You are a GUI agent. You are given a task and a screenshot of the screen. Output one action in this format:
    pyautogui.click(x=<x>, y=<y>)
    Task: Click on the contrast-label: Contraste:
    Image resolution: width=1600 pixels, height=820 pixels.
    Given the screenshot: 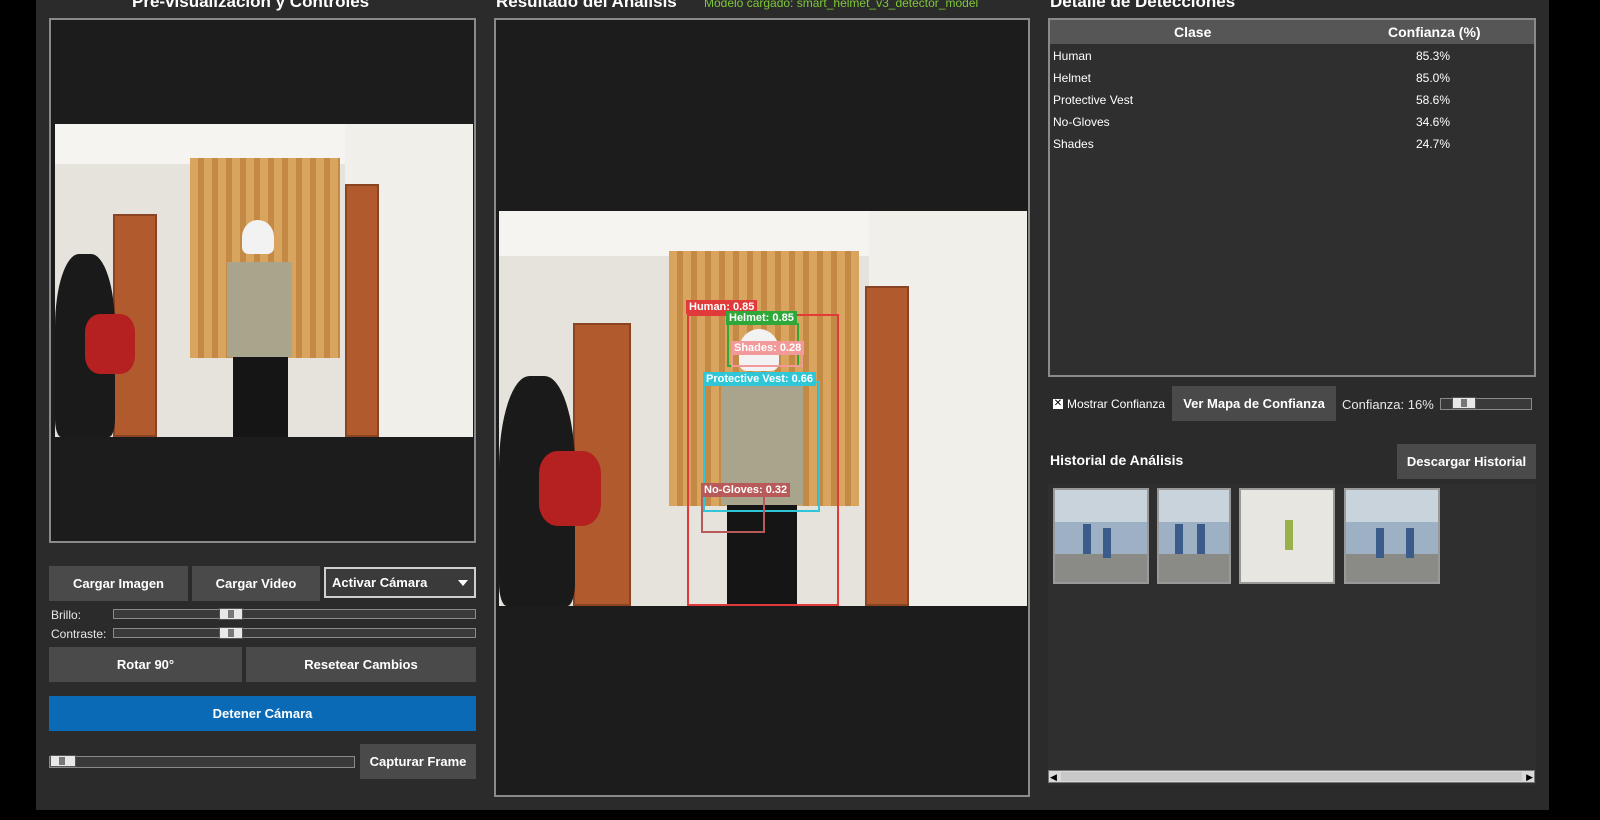 What is the action you would take?
    pyautogui.click(x=79, y=634)
    